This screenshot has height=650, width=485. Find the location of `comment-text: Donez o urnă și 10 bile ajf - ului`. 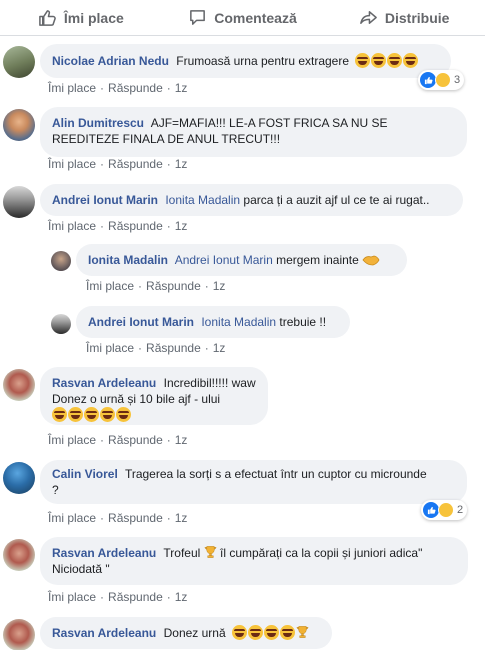

comment-text: Donez o urnă și 10 bile ajf - ului is located at coordinates (136, 399).